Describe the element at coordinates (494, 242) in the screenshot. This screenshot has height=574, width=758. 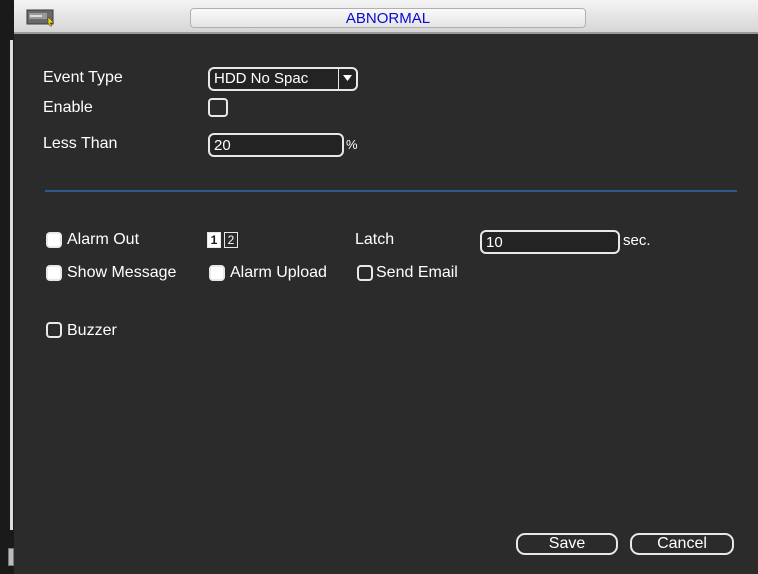
I see `latch-value: 10` at that location.